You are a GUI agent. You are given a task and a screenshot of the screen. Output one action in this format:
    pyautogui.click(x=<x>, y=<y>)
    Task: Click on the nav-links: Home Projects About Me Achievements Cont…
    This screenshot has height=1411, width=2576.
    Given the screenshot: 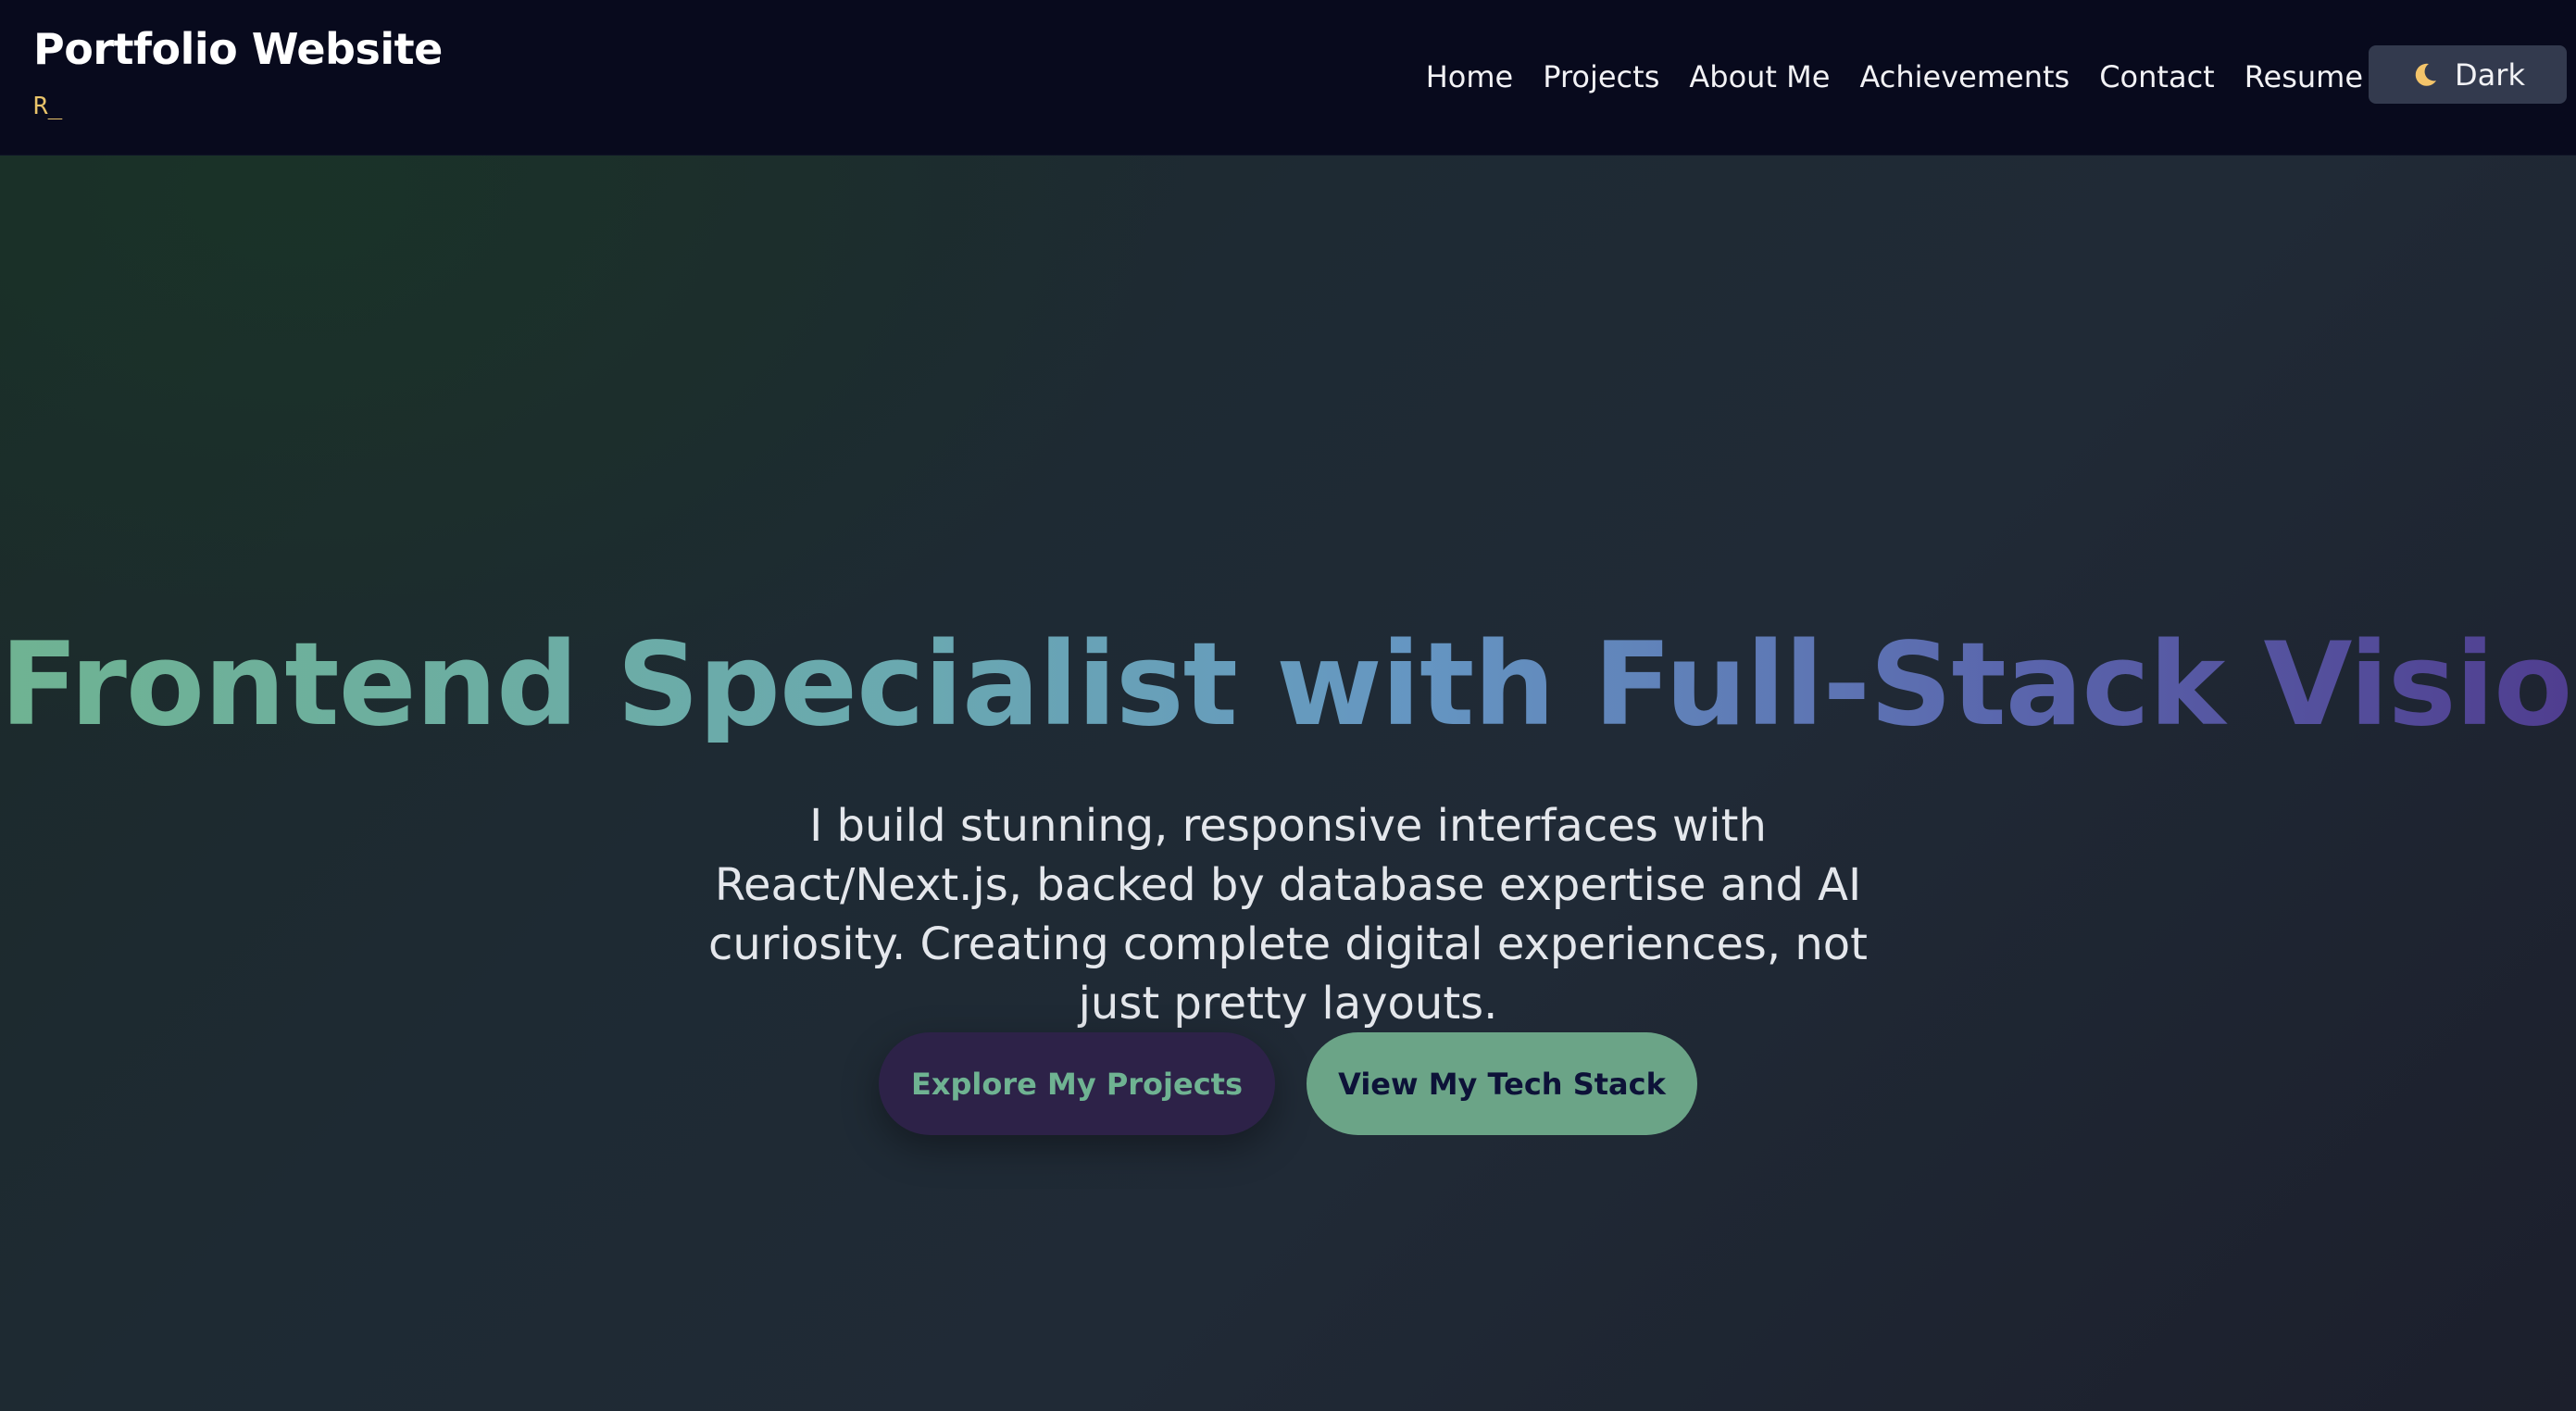 What is the action you would take?
    pyautogui.click(x=1894, y=77)
    